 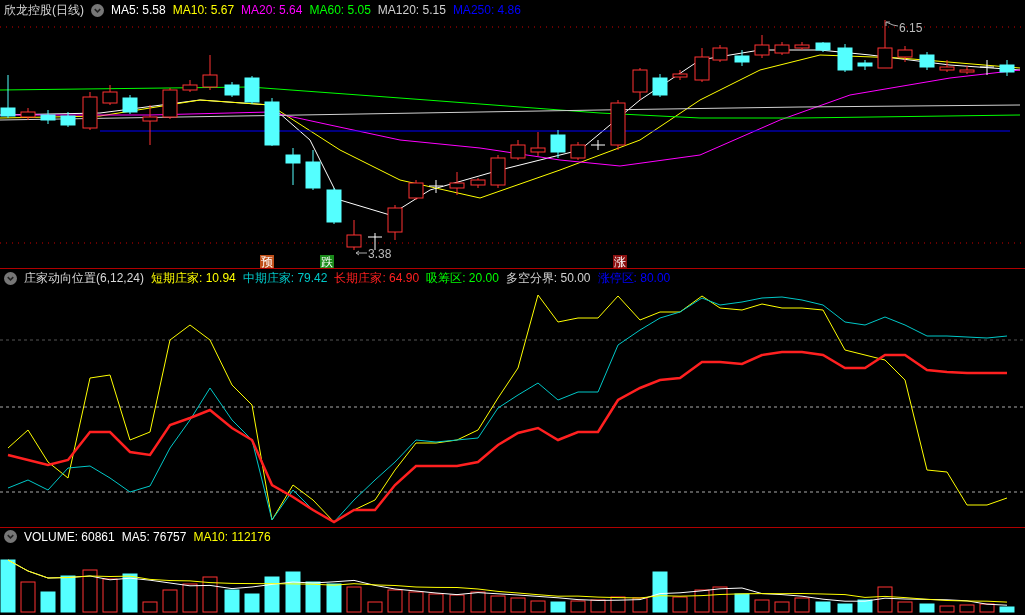 I want to click on indicator-label: MA20: 5.64, so click(x=272, y=10).